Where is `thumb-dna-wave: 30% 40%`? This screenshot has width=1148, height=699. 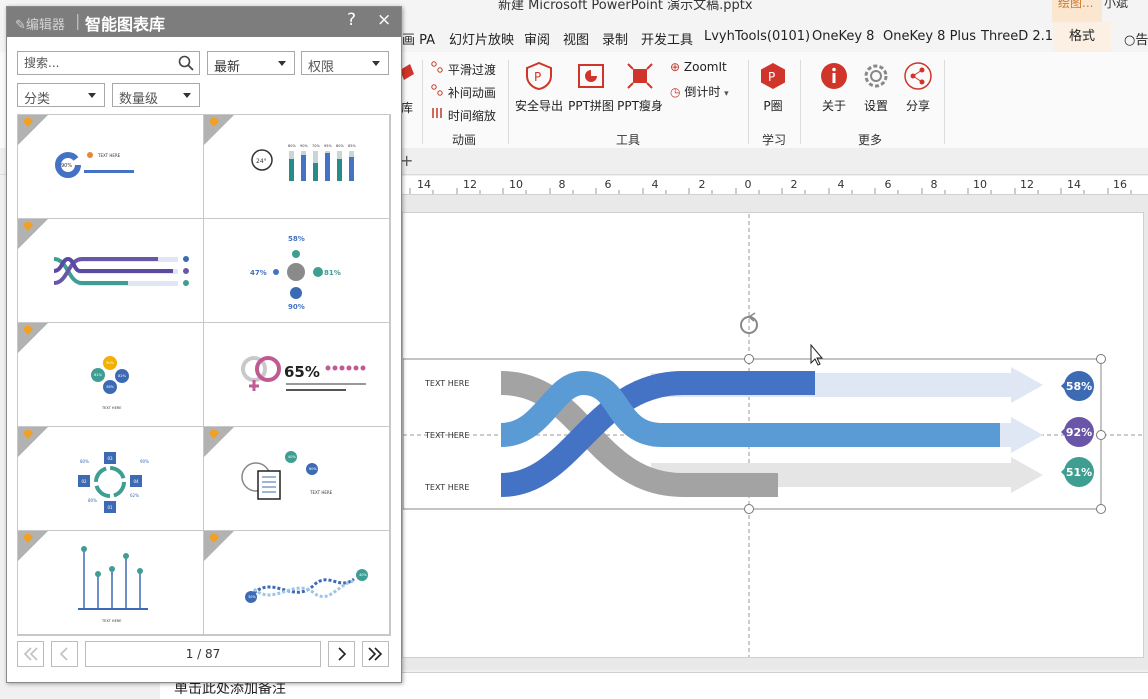
thumb-dna-wave: 30% 40% is located at coordinates (306, 586).